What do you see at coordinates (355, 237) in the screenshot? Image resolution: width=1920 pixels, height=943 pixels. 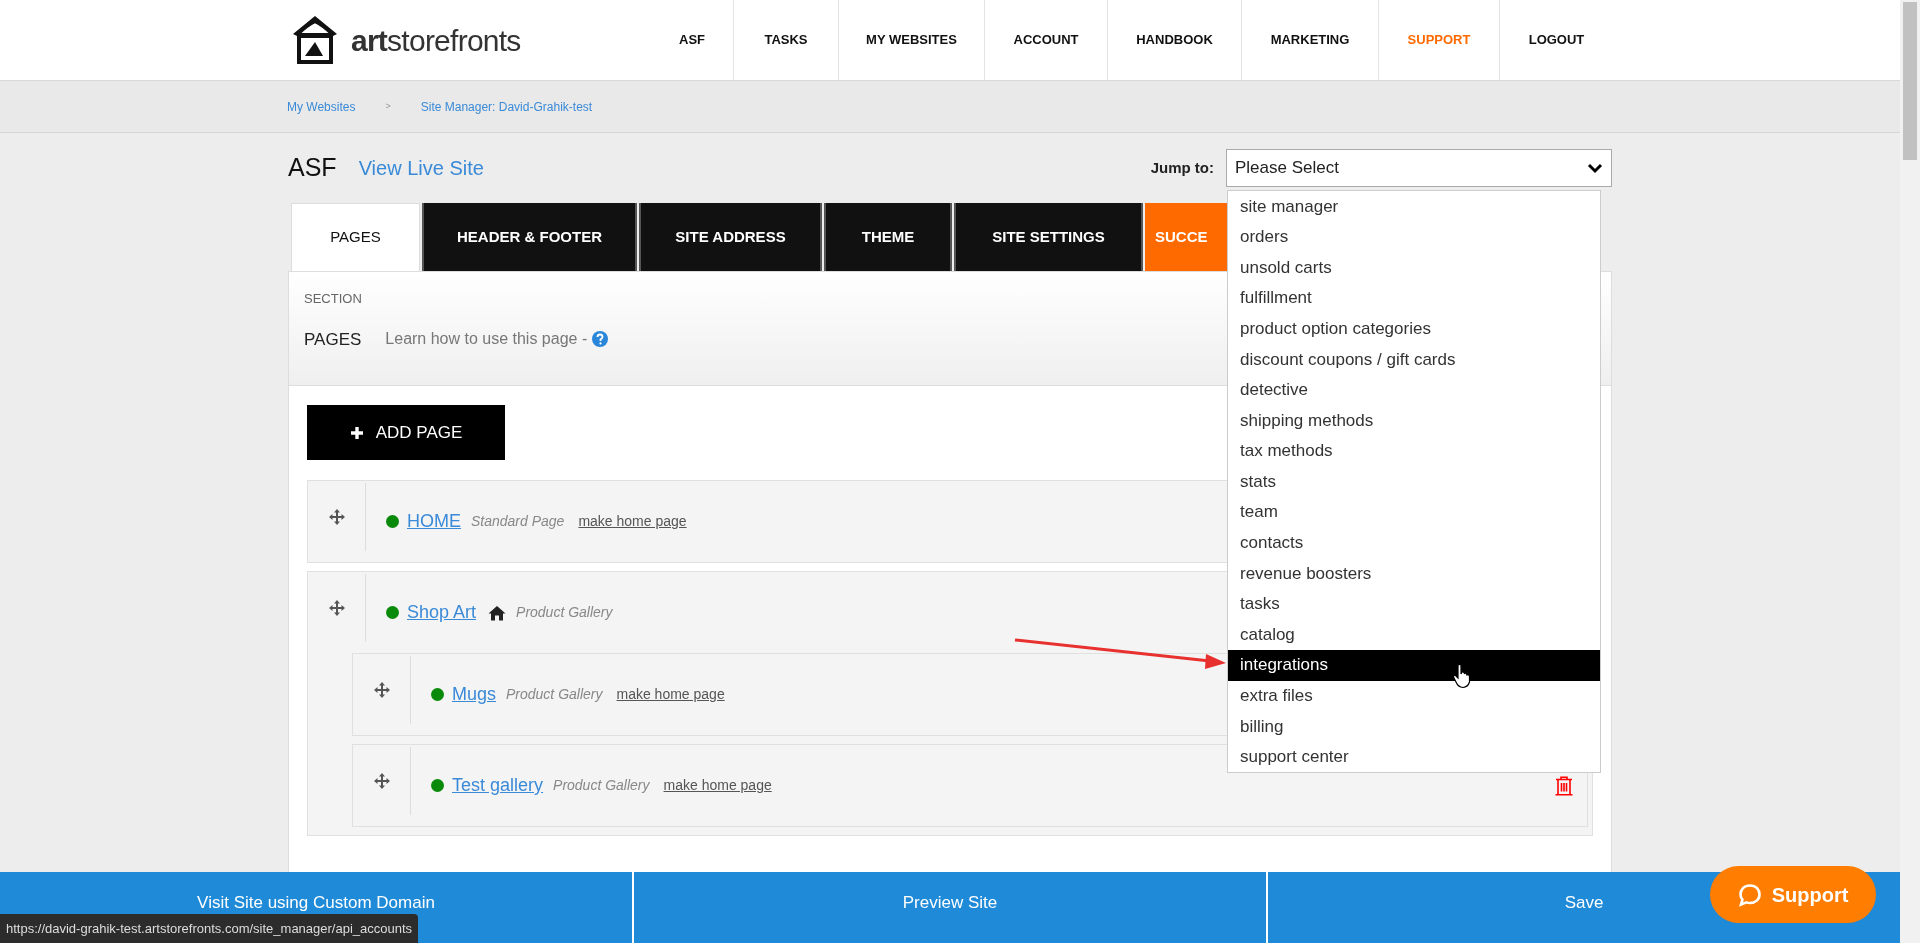 I see `tab: PAGES` at bounding box center [355, 237].